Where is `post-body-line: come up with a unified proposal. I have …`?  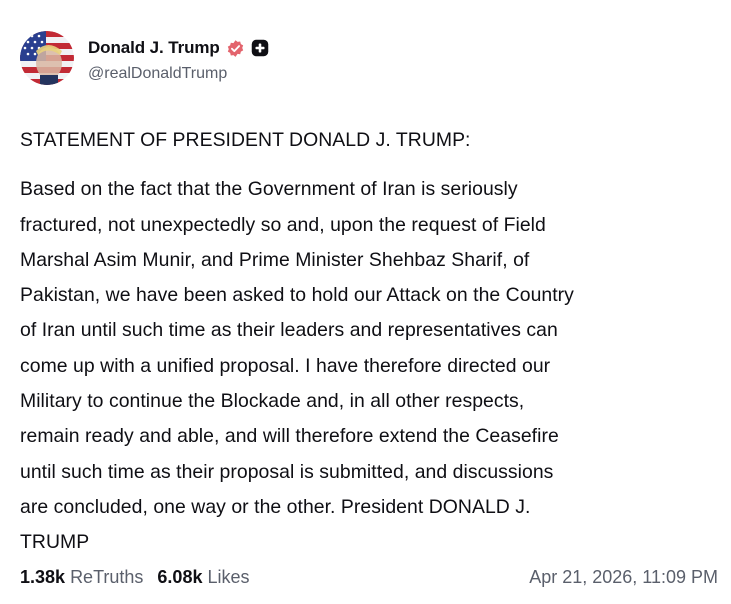
post-body-line: come up with a unified proposal. I have … is located at coordinates (285, 365).